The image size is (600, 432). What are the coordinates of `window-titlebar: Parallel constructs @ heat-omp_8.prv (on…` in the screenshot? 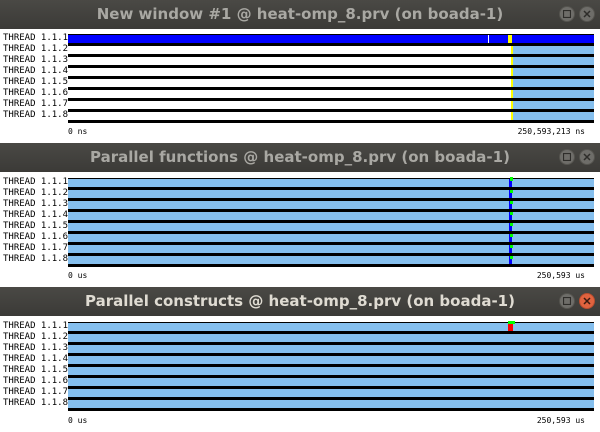 It's located at (300, 301).